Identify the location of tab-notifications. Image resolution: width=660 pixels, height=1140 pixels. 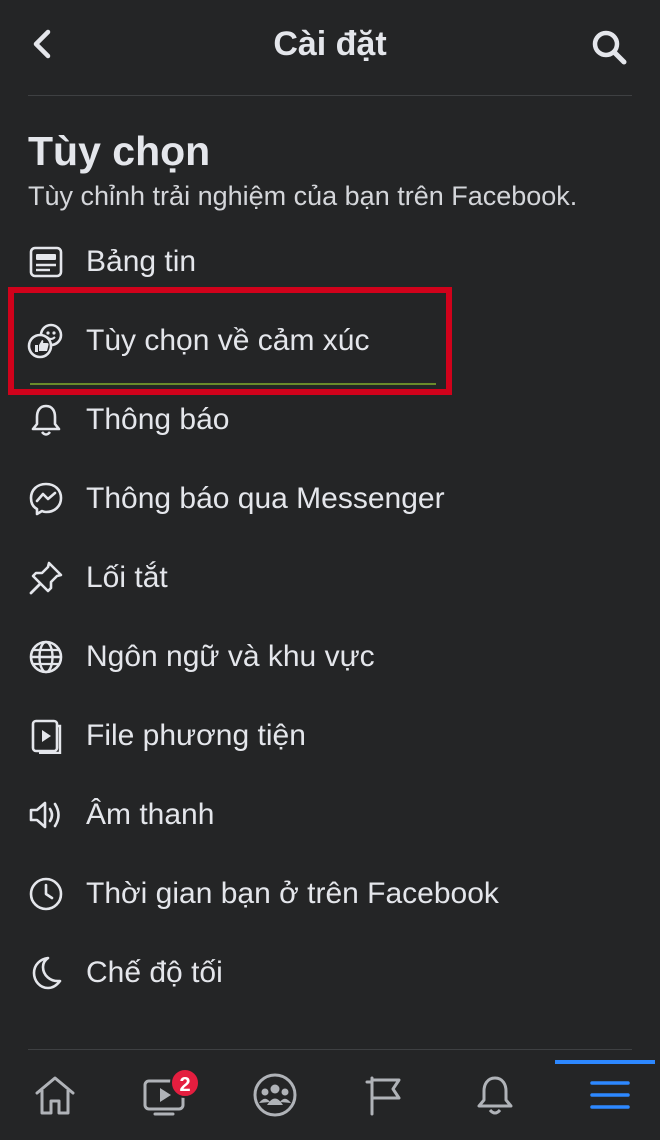
(495, 1095).